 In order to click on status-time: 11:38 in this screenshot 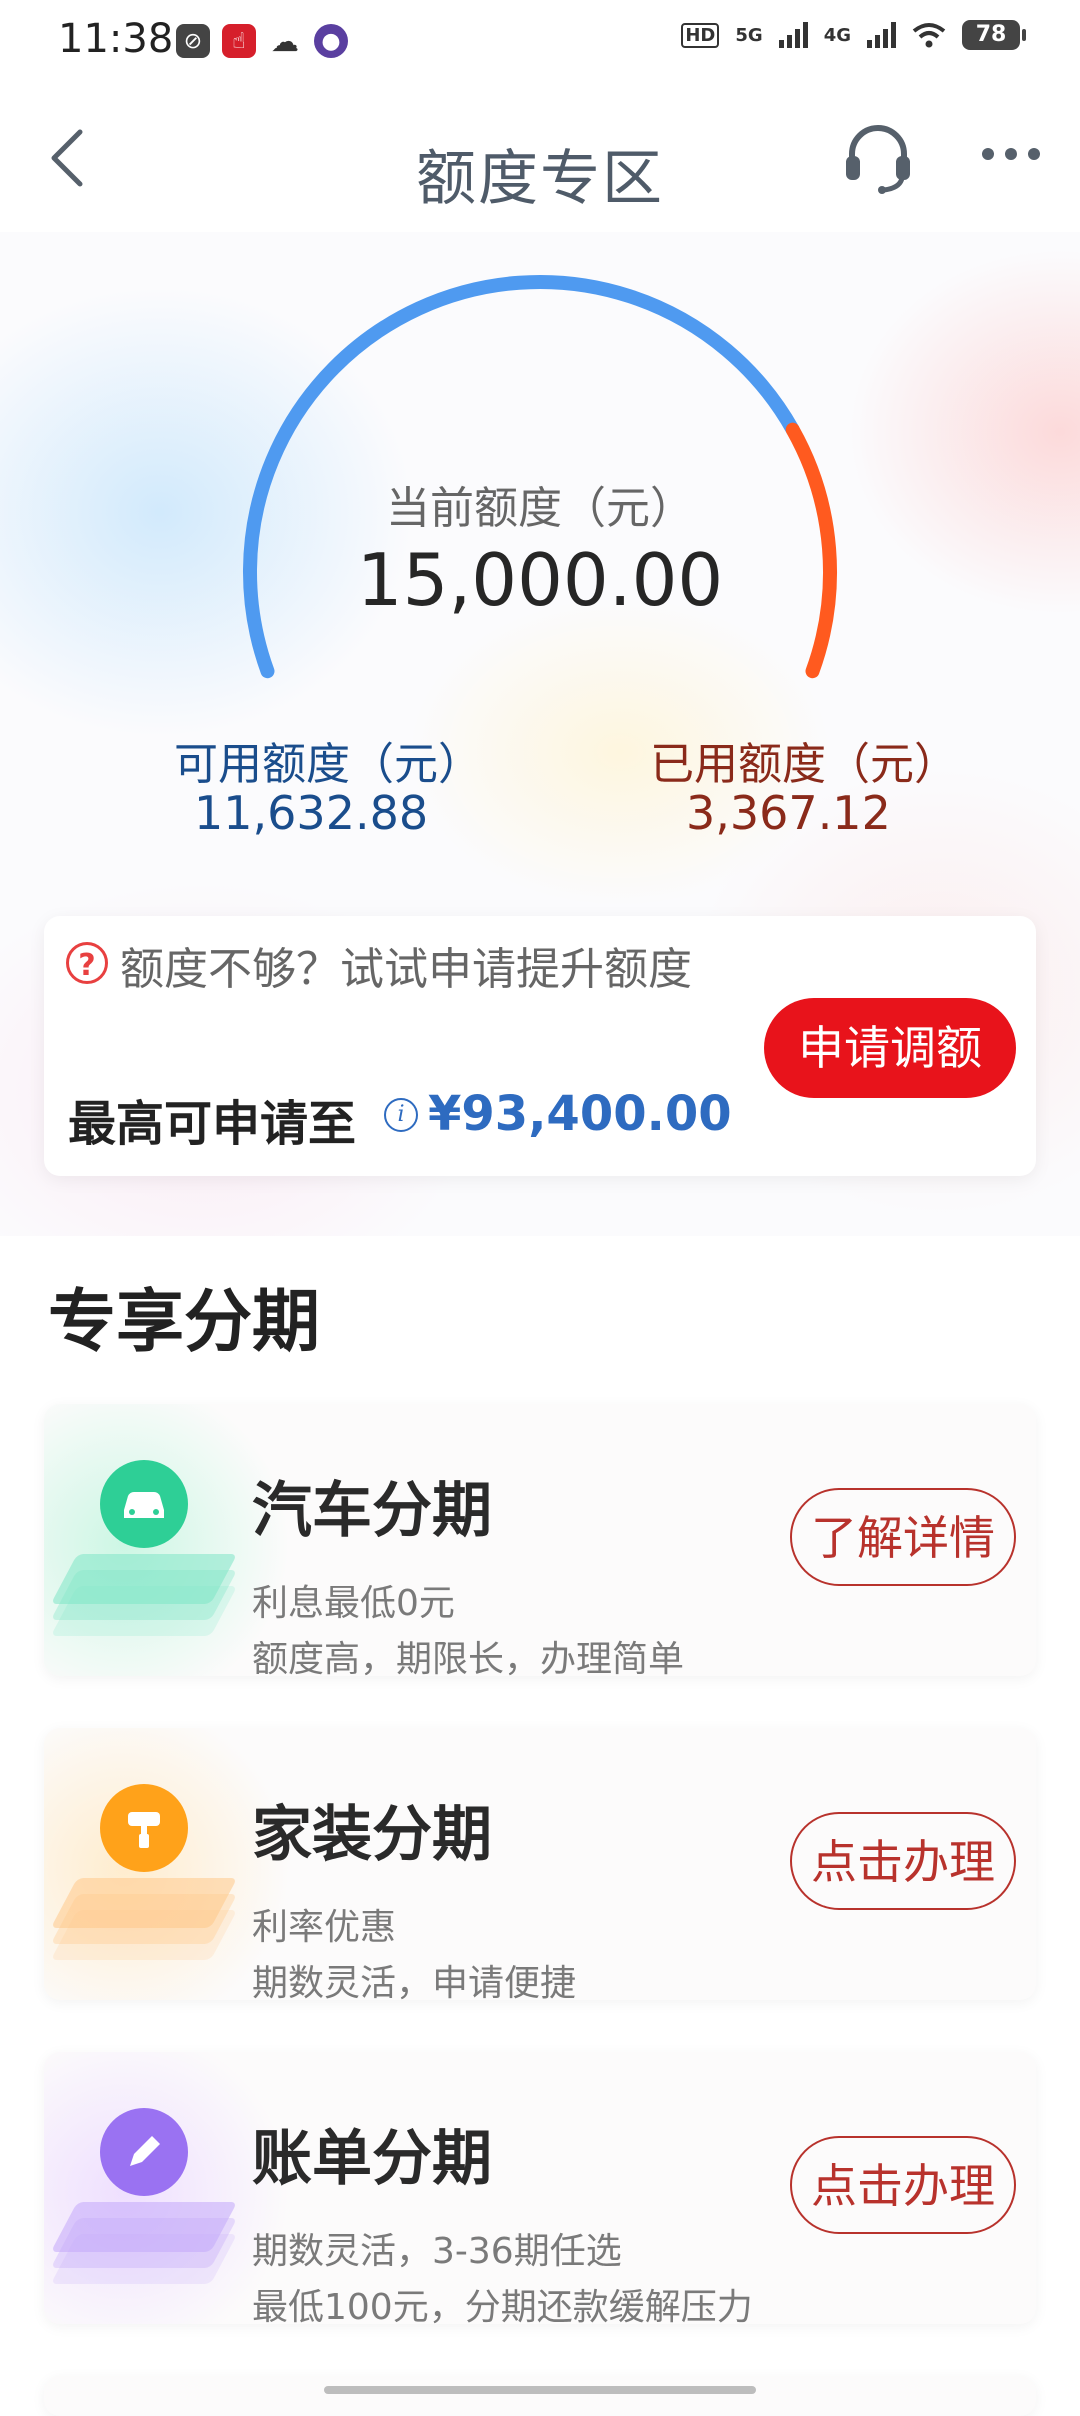, I will do `click(116, 39)`.